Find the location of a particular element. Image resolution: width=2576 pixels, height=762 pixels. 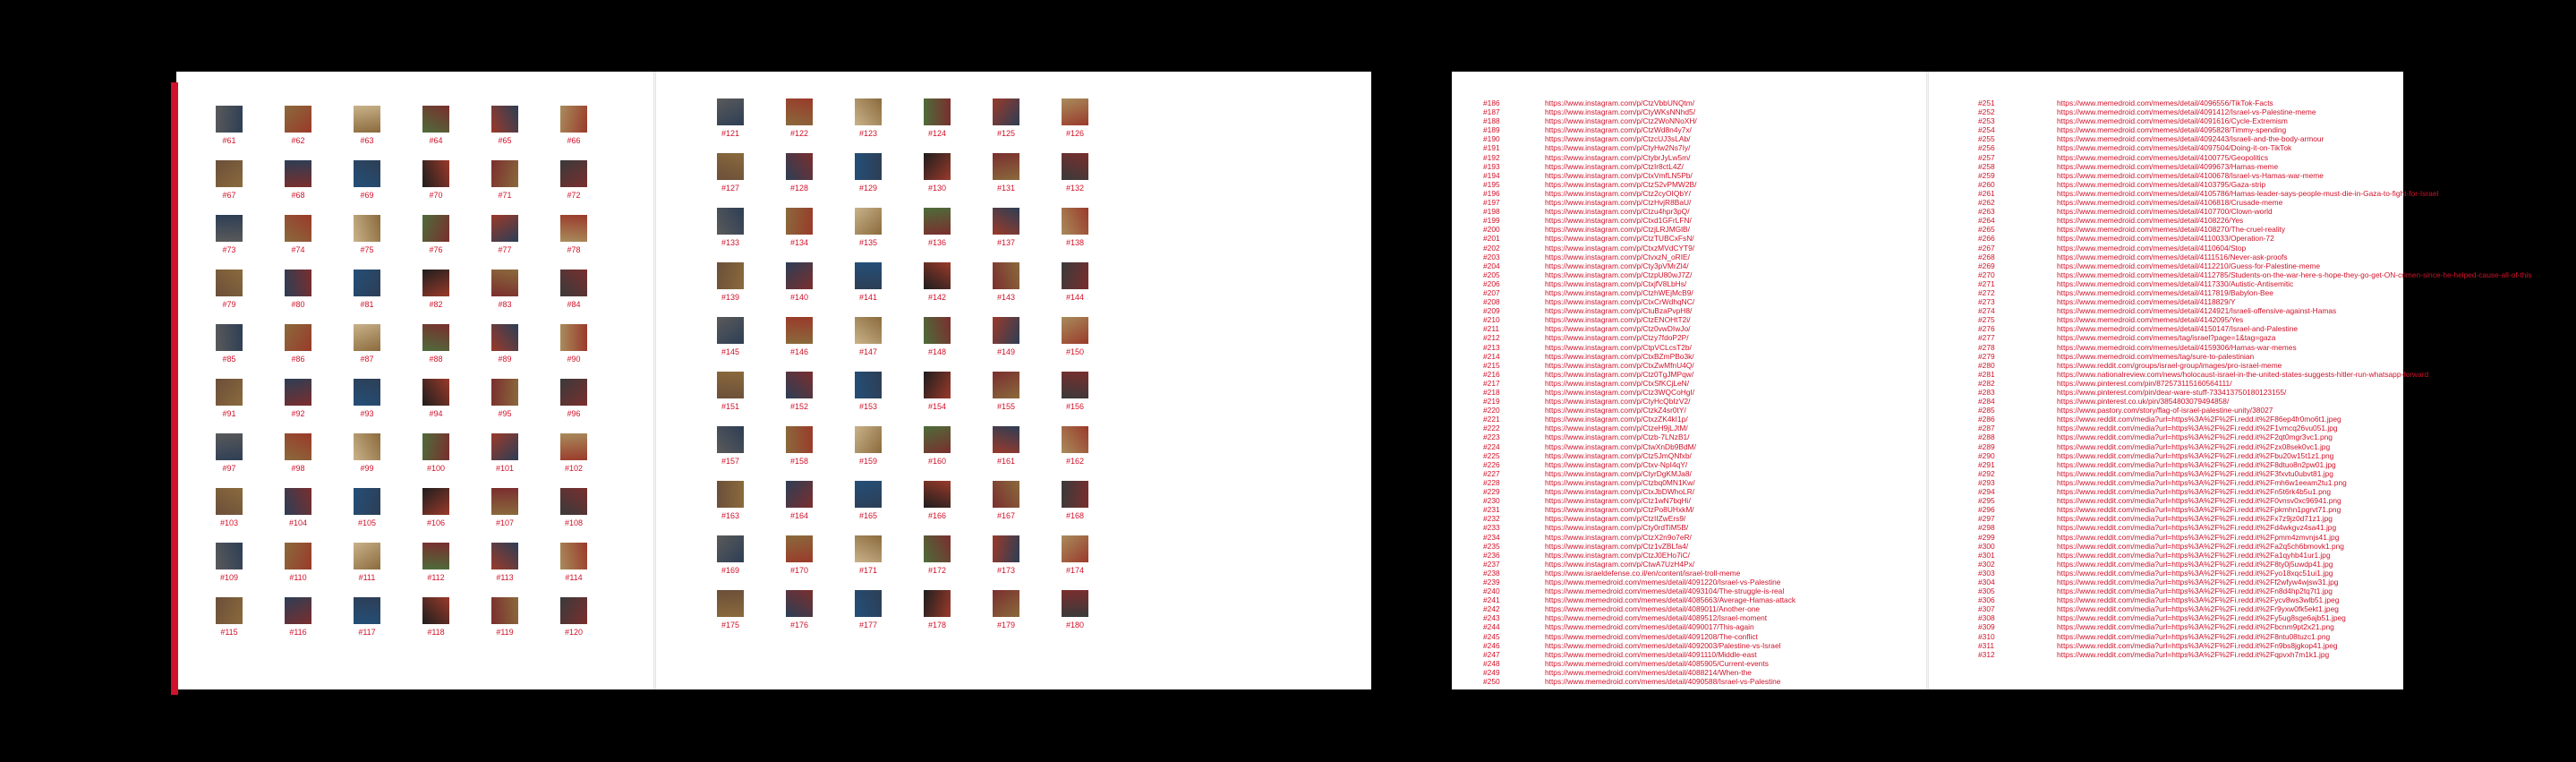

index-number: #277 is located at coordinates (1986, 338).